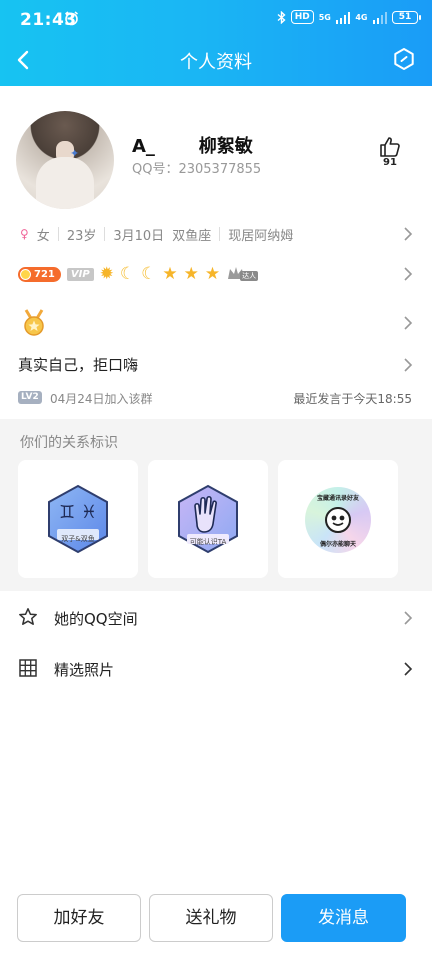 Image resolution: width=432 pixels, height=960 pixels. What do you see at coordinates (28, 616) in the screenshot?
I see `star-icon` at bounding box center [28, 616].